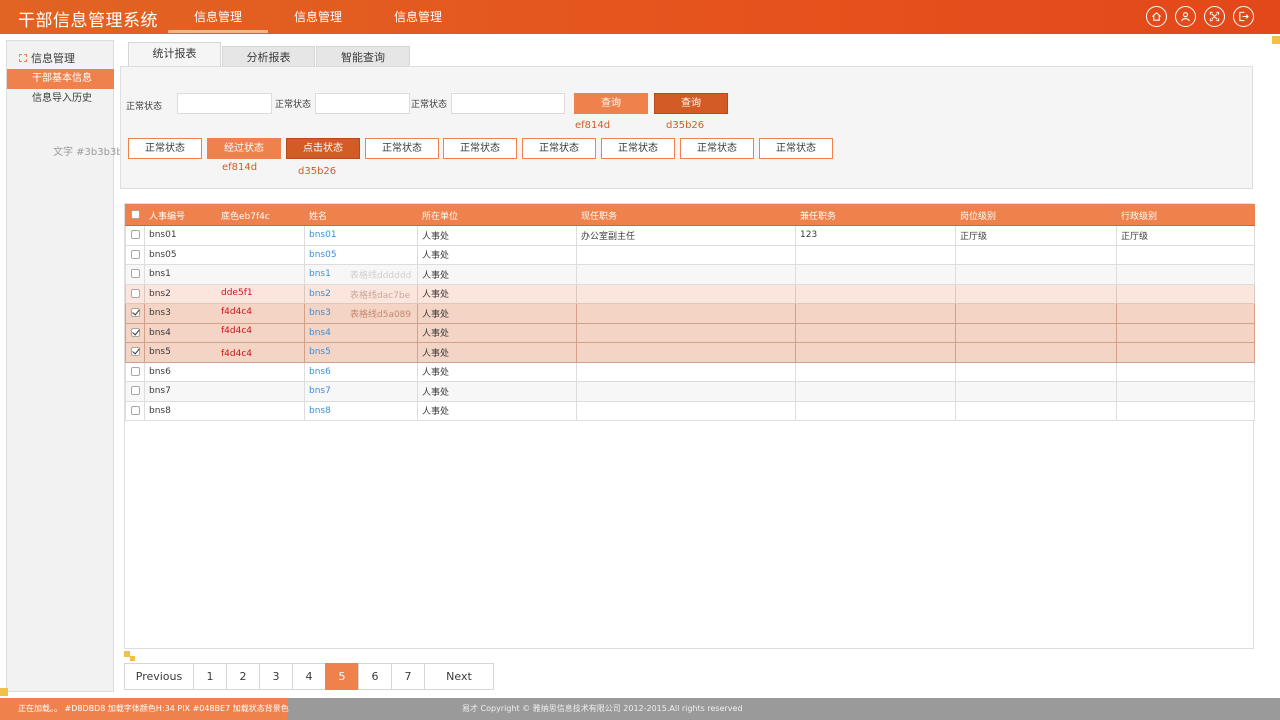 This screenshot has width=1280, height=720. I want to click on cell-name: bns6, so click(361, 371).